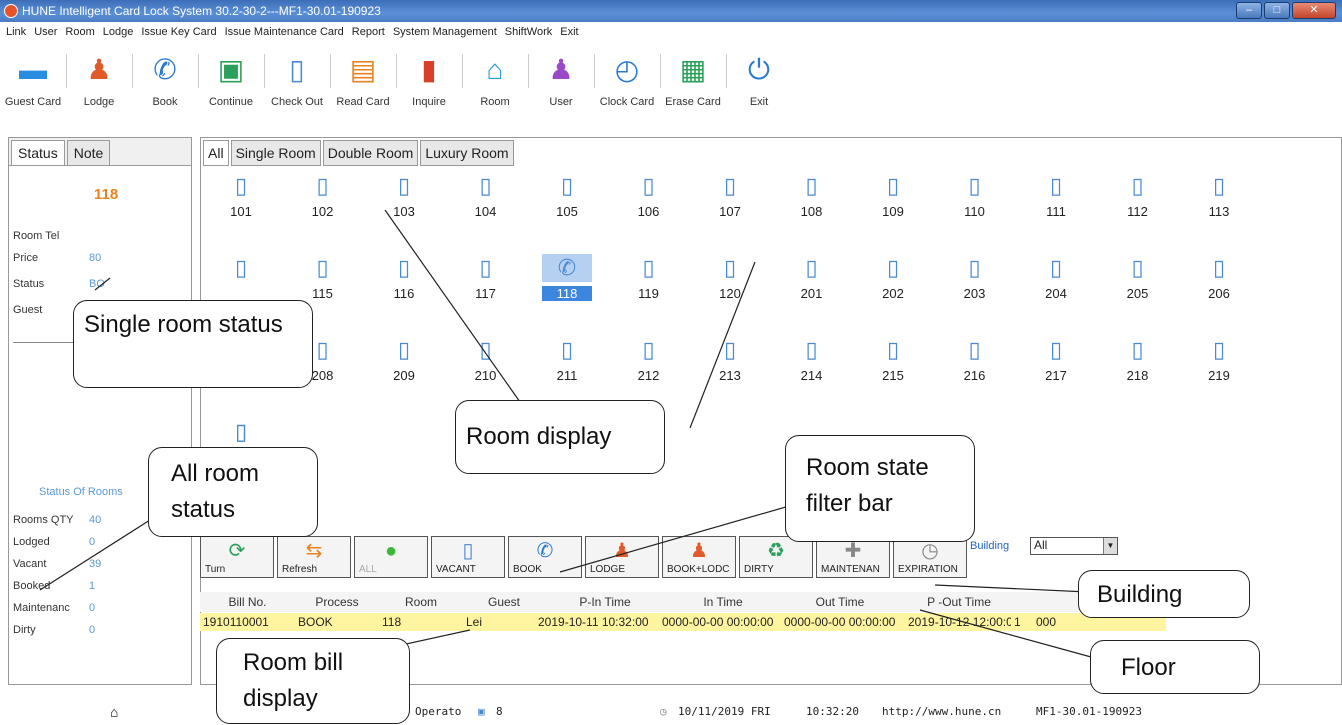 The image size is (1342, 725). I want to click on callout-floor: Floor, so click(1175, 667).